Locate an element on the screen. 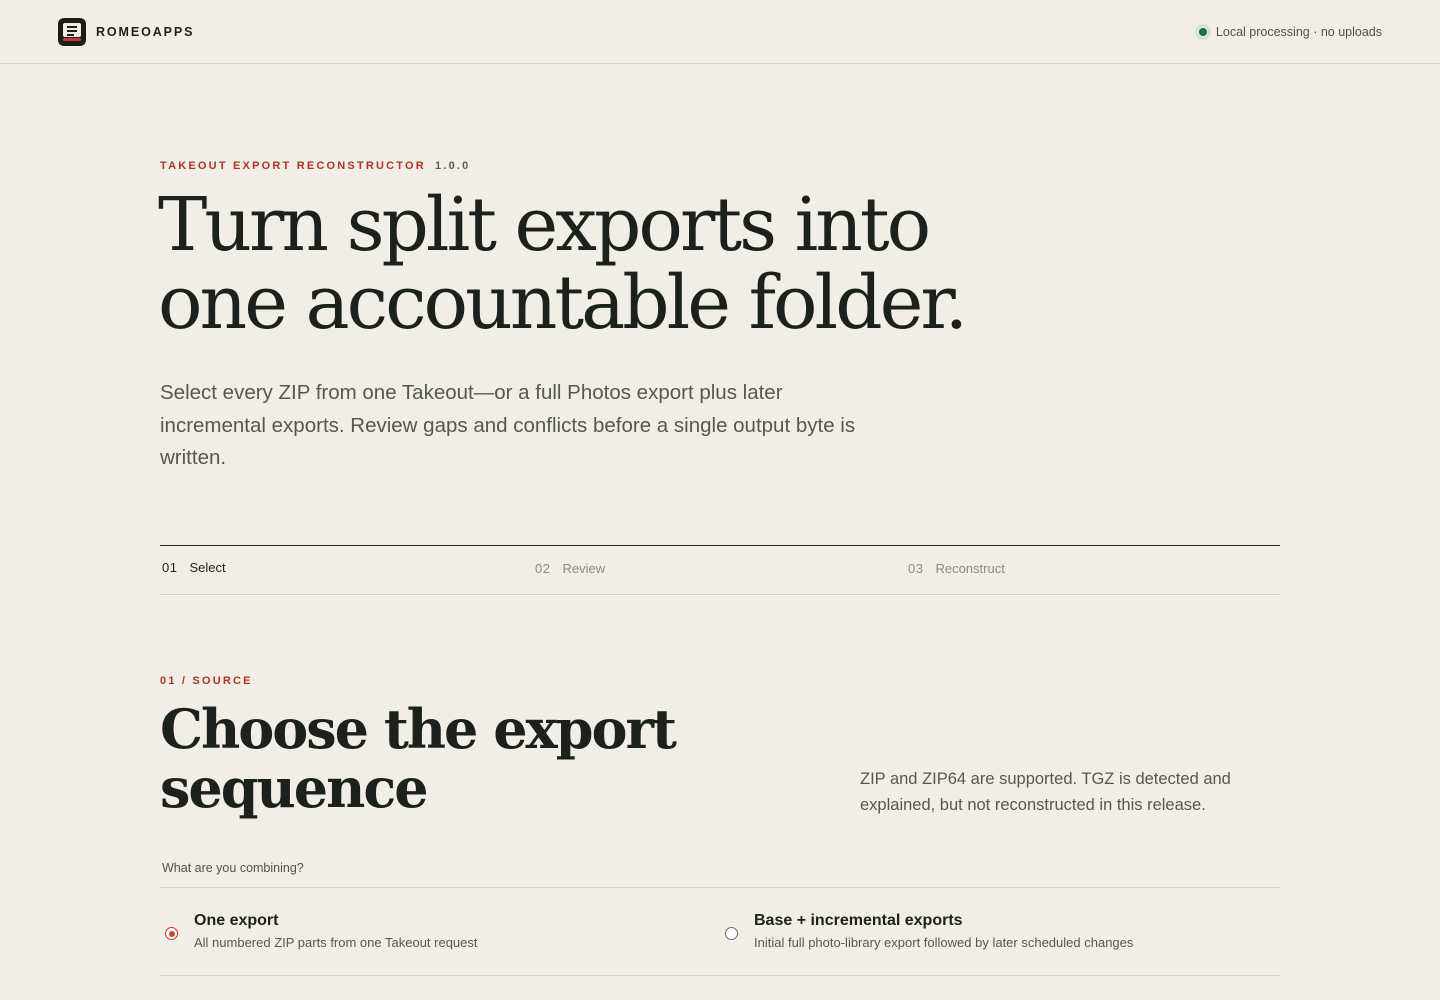  hero-title-line-1: Turn split exports into is located at coordinates (544, 225).